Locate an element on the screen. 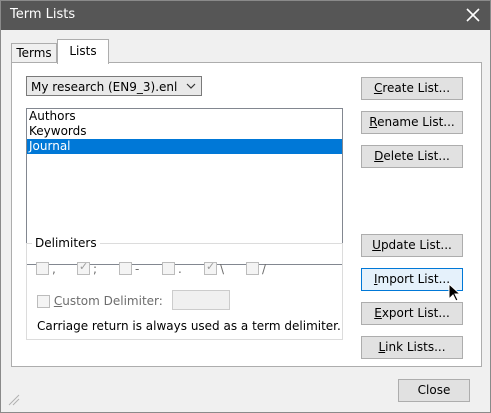 The image size is (491, 413). export-list-accel: E is located at coordinates (378, 313).